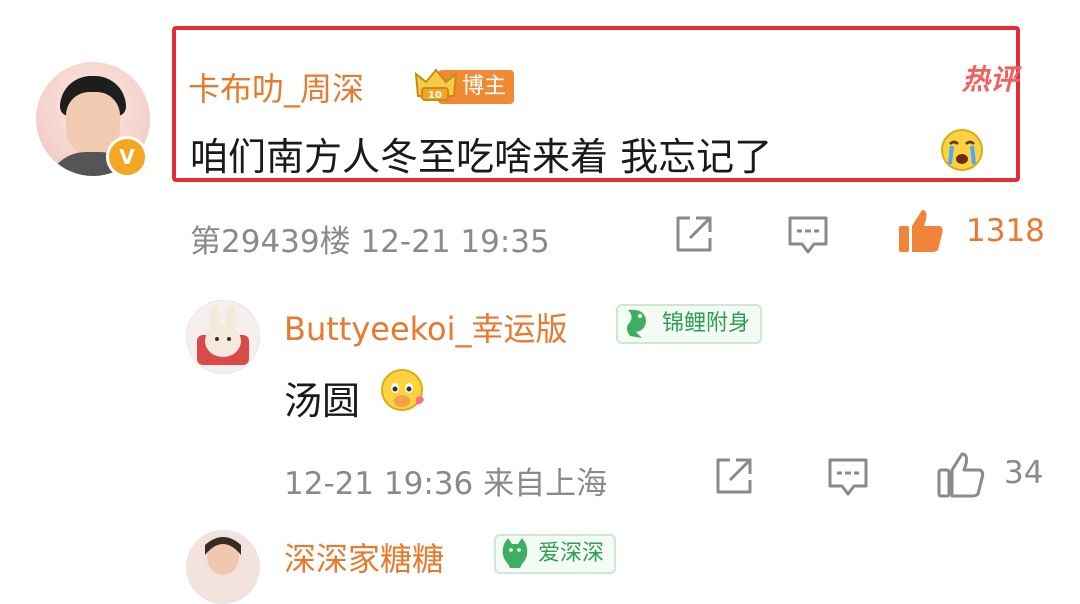 The width and height of the screenshot is (1080, 604). Describe the element at coordinates (127, 157) in the screenshot. I see `verified-v-icon: V` at that location.